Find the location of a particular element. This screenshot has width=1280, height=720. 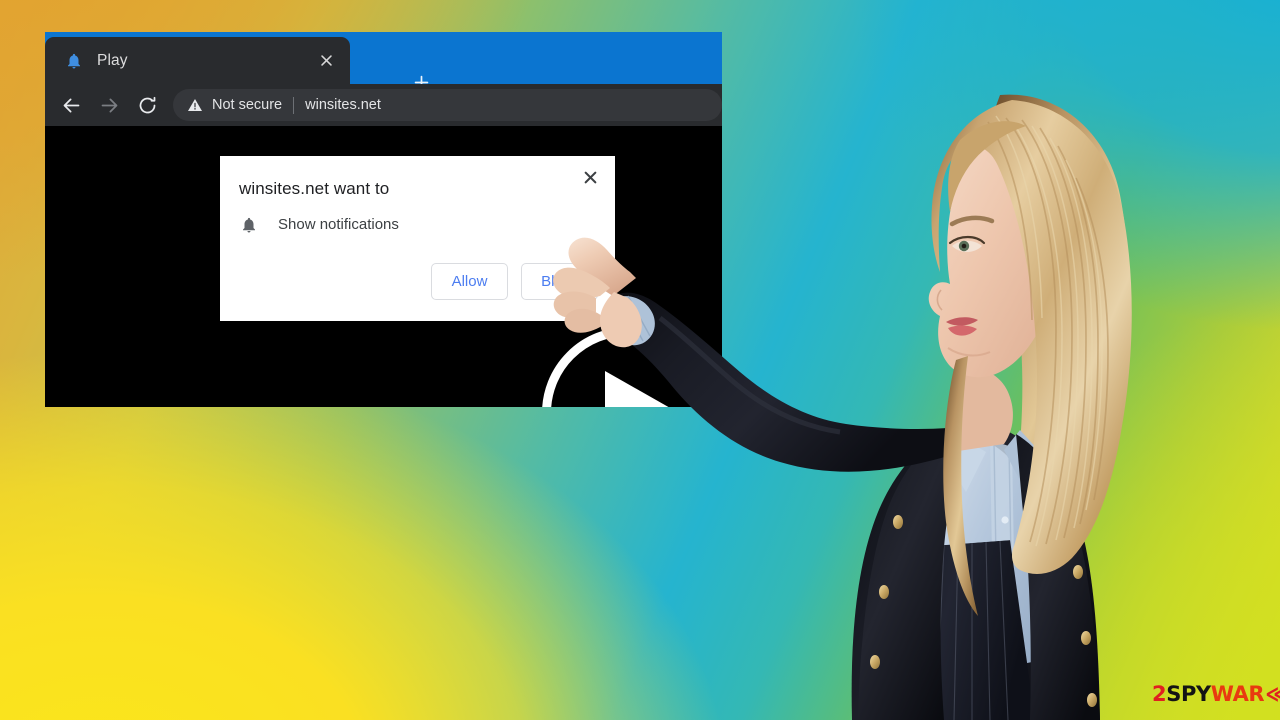

browser-toolbar: Not secure winsites.net is located at coordinates (383, 105).